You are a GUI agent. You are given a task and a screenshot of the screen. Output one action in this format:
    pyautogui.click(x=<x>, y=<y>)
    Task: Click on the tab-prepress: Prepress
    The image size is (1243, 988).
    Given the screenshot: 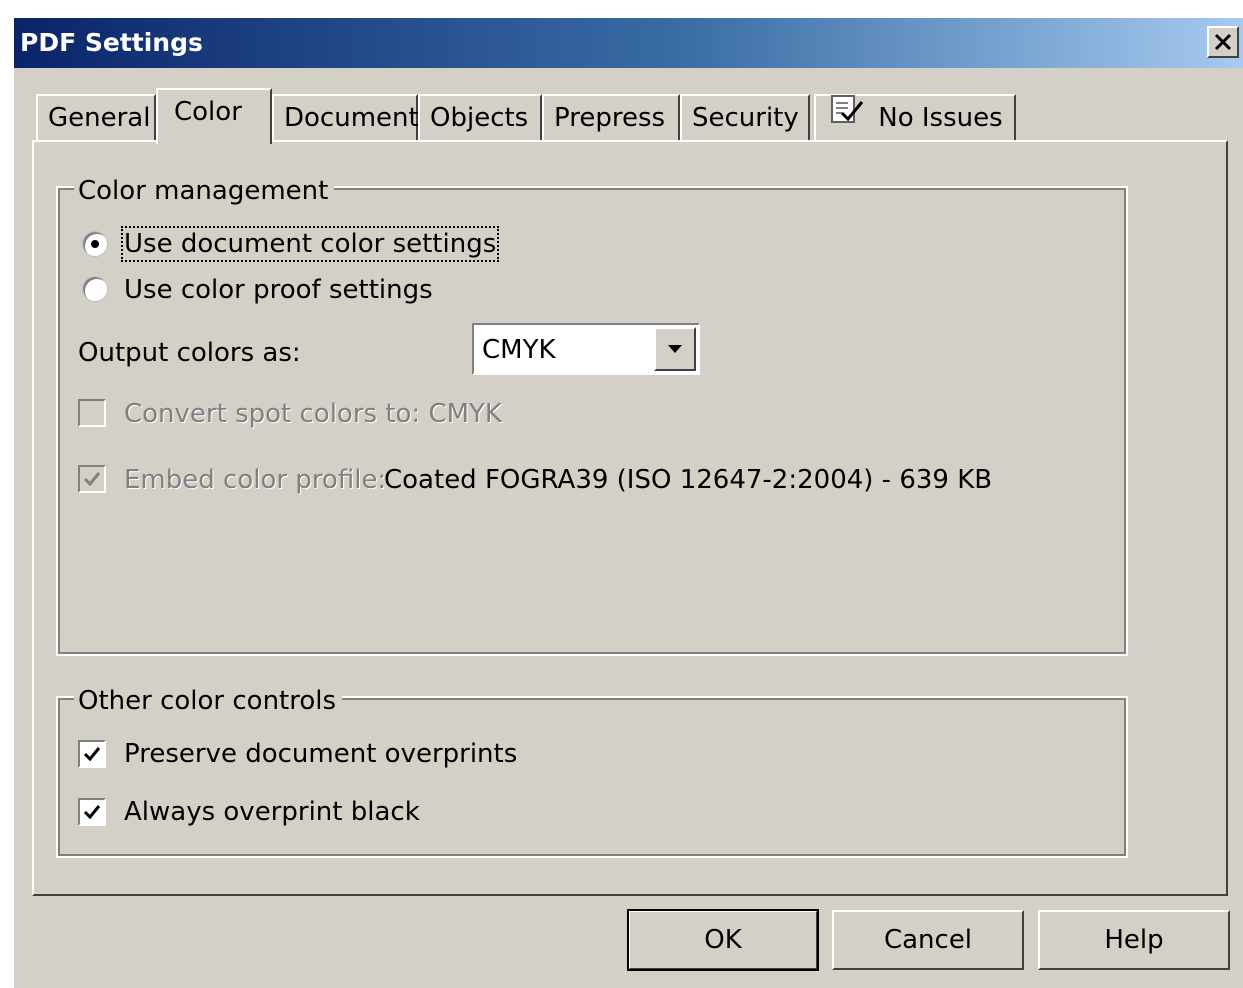 What is the action you would take?
    pyautogui.click(x=611, y=117)
    